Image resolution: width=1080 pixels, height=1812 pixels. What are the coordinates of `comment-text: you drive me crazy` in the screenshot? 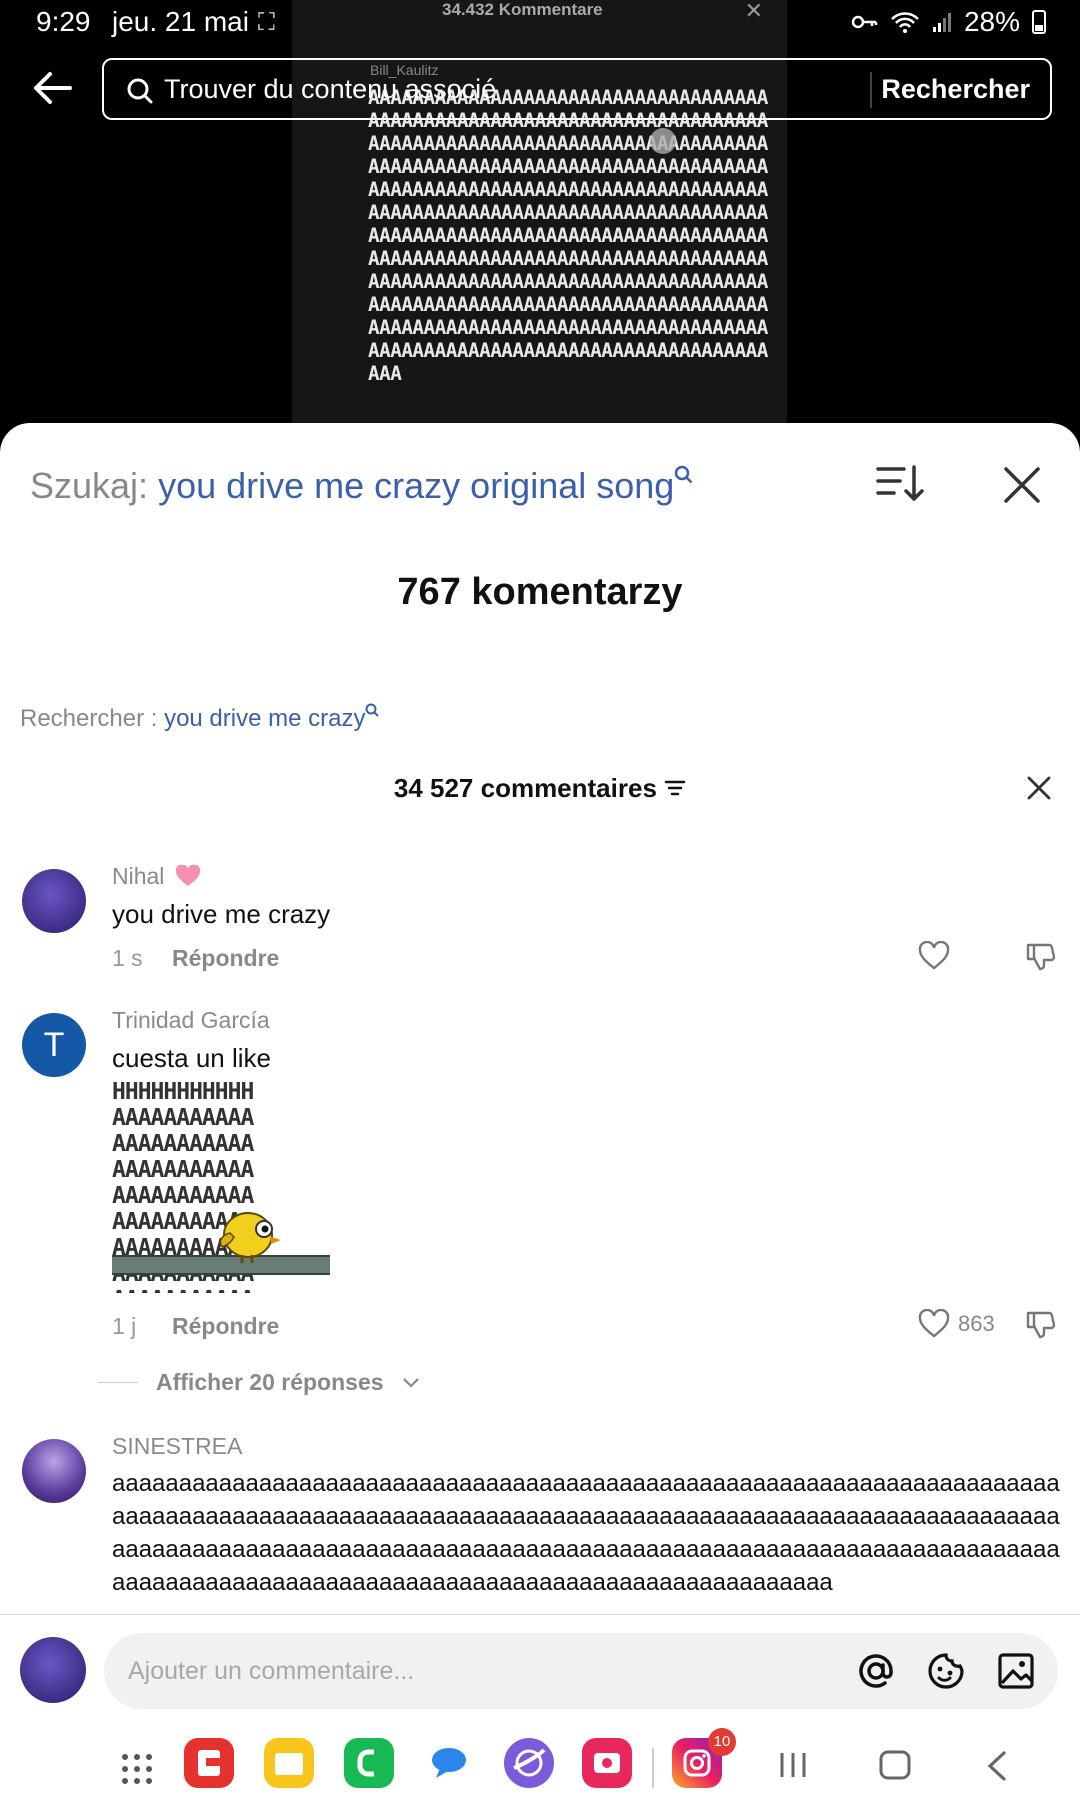 It's located at (221, 914).